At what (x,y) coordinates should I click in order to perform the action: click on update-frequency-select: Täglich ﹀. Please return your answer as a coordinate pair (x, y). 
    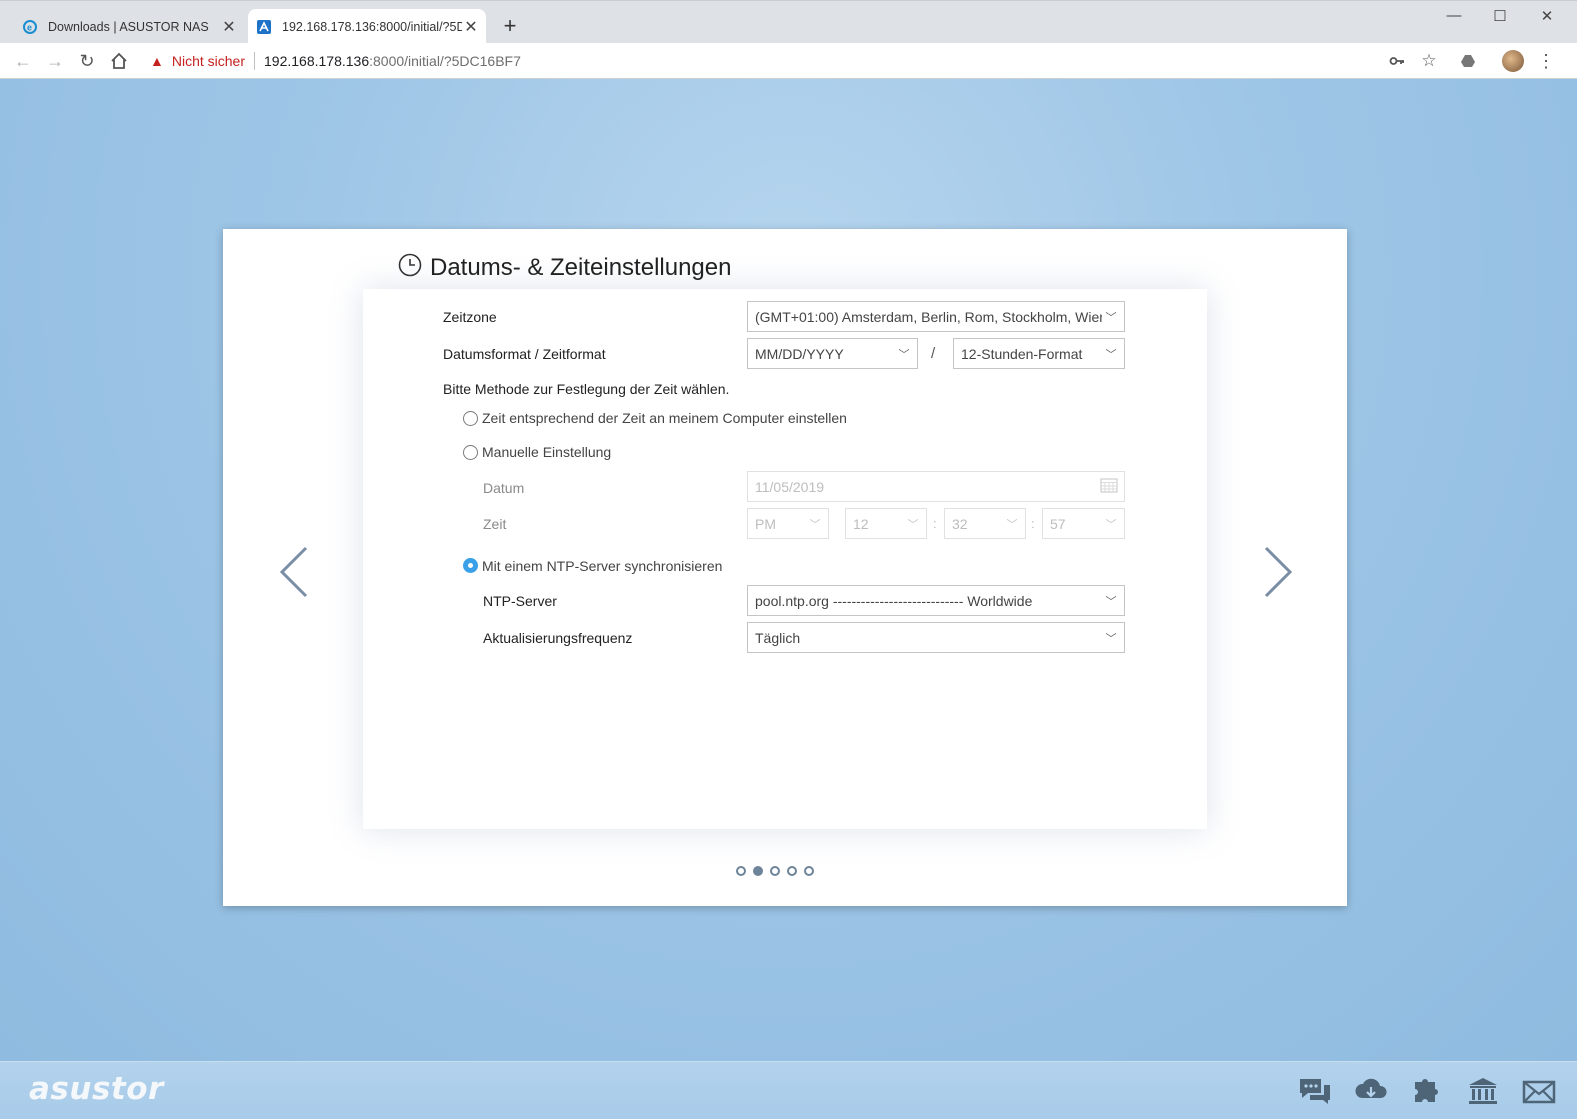
    Looking at the image, I should click on (936, 637).